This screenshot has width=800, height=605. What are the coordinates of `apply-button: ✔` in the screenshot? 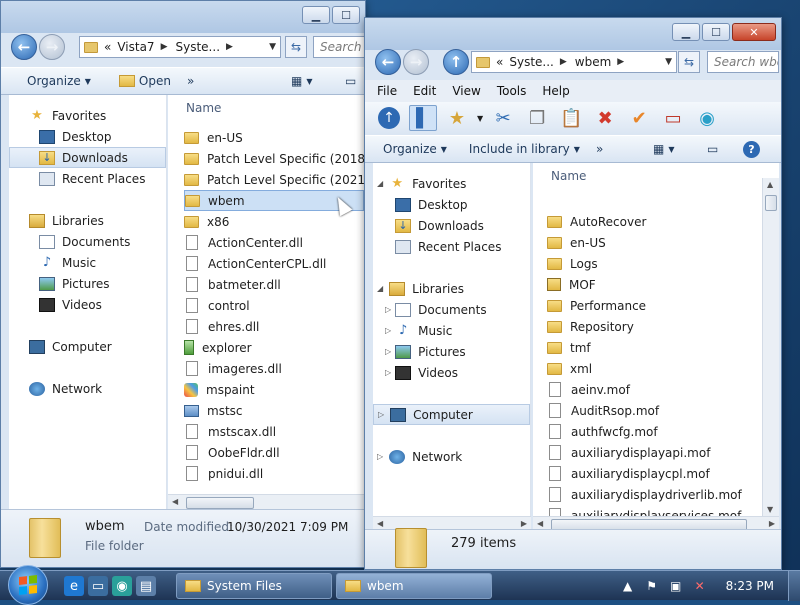 It's located at (639, 118).